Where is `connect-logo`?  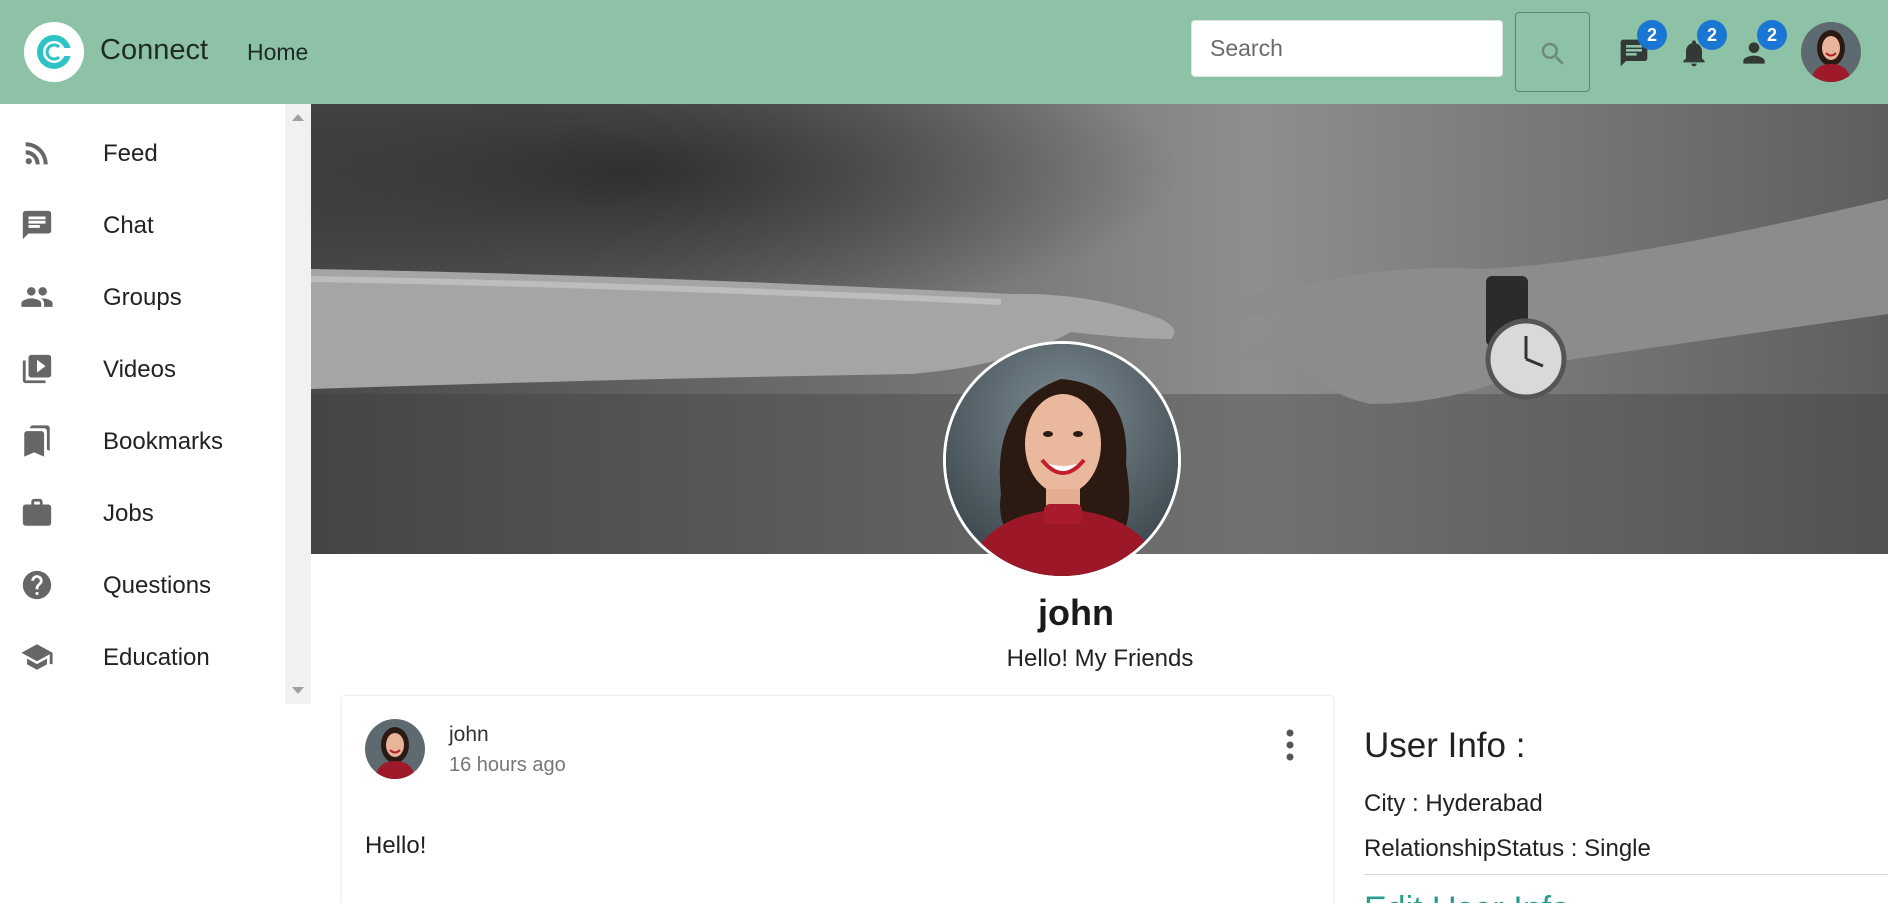
connect-logo is located at coordinates (54, 52).